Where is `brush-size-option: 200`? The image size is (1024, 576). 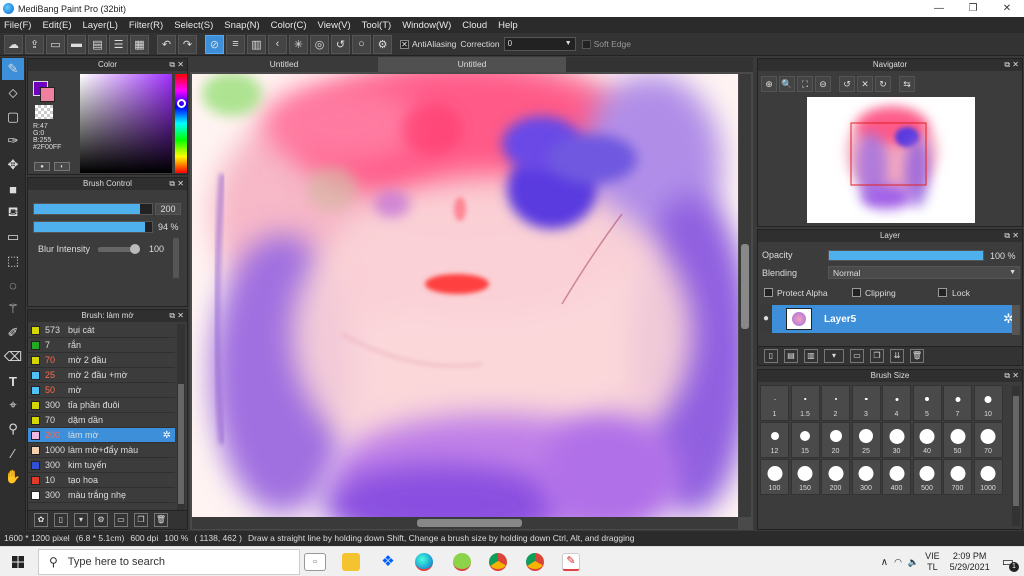 brush-size-option: 200 is located at coordinates (835, 477).